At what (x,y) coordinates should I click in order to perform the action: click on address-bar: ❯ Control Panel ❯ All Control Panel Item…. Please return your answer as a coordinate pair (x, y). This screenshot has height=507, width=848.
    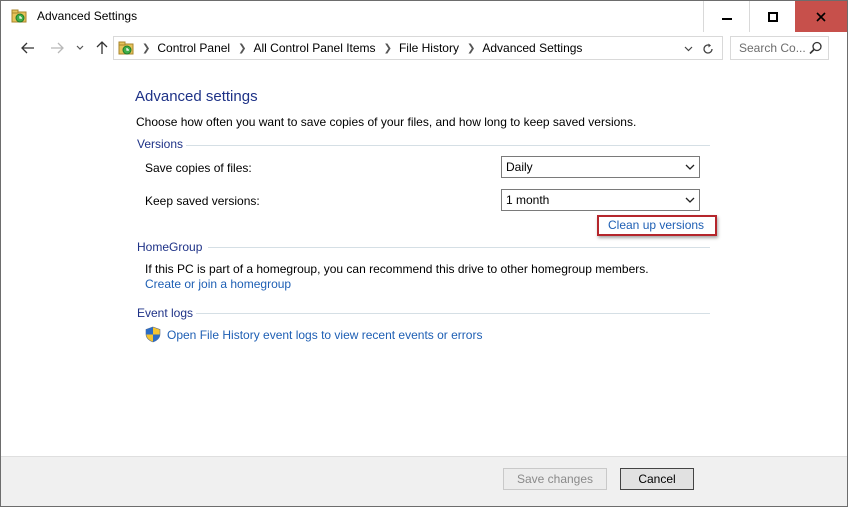
    Looking at the image, I should click on (418, 48).